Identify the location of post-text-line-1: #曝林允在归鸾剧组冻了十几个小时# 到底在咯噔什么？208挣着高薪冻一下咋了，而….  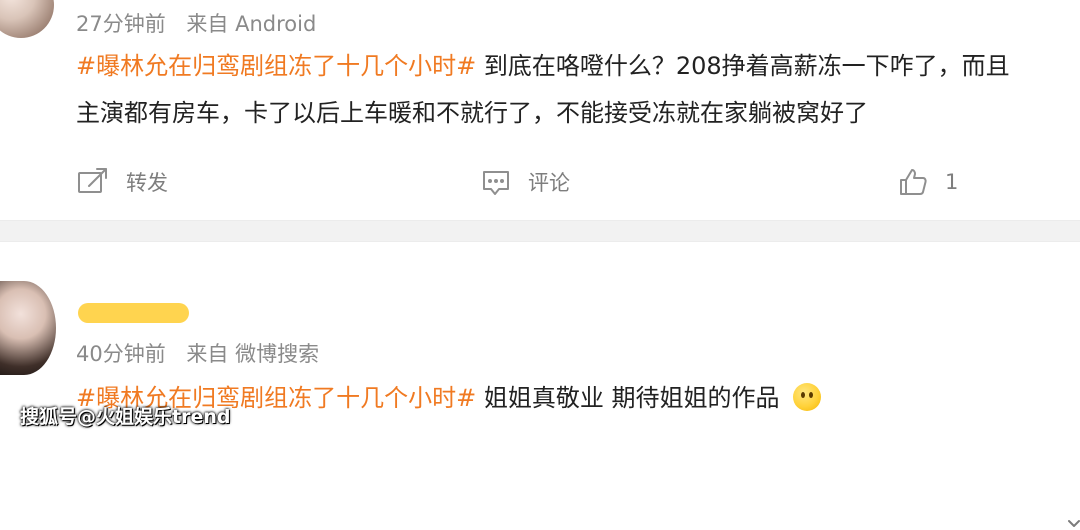
(578, 66).